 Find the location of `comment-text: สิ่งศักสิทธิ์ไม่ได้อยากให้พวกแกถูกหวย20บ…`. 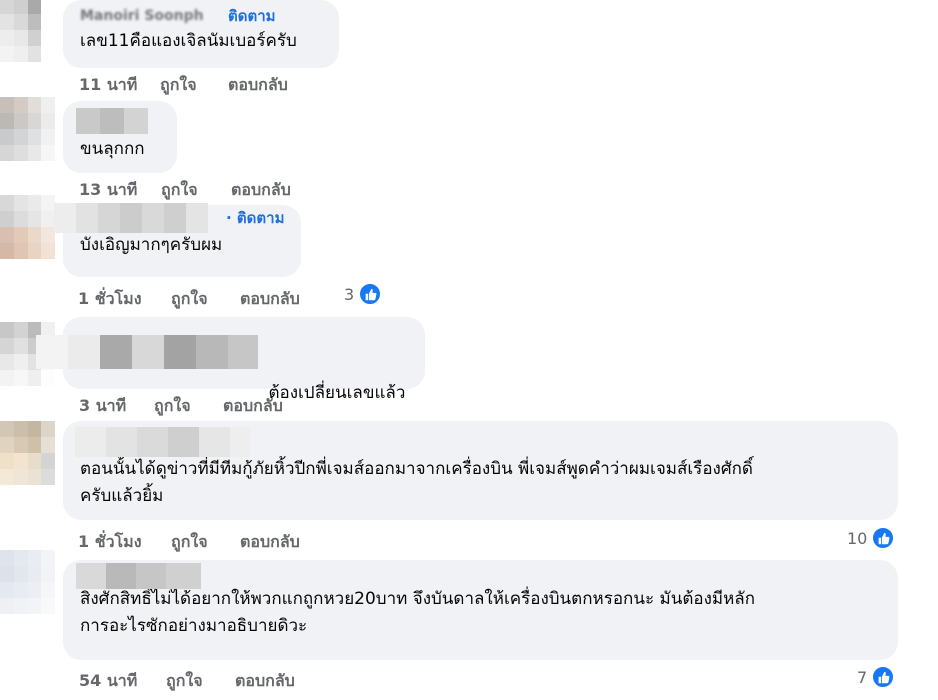

comment-text: สิ่งศักสิทธิ์ไม่ได้อยากให้พวกแกถูกหวย20บ… is located at coordinates (418, 612).